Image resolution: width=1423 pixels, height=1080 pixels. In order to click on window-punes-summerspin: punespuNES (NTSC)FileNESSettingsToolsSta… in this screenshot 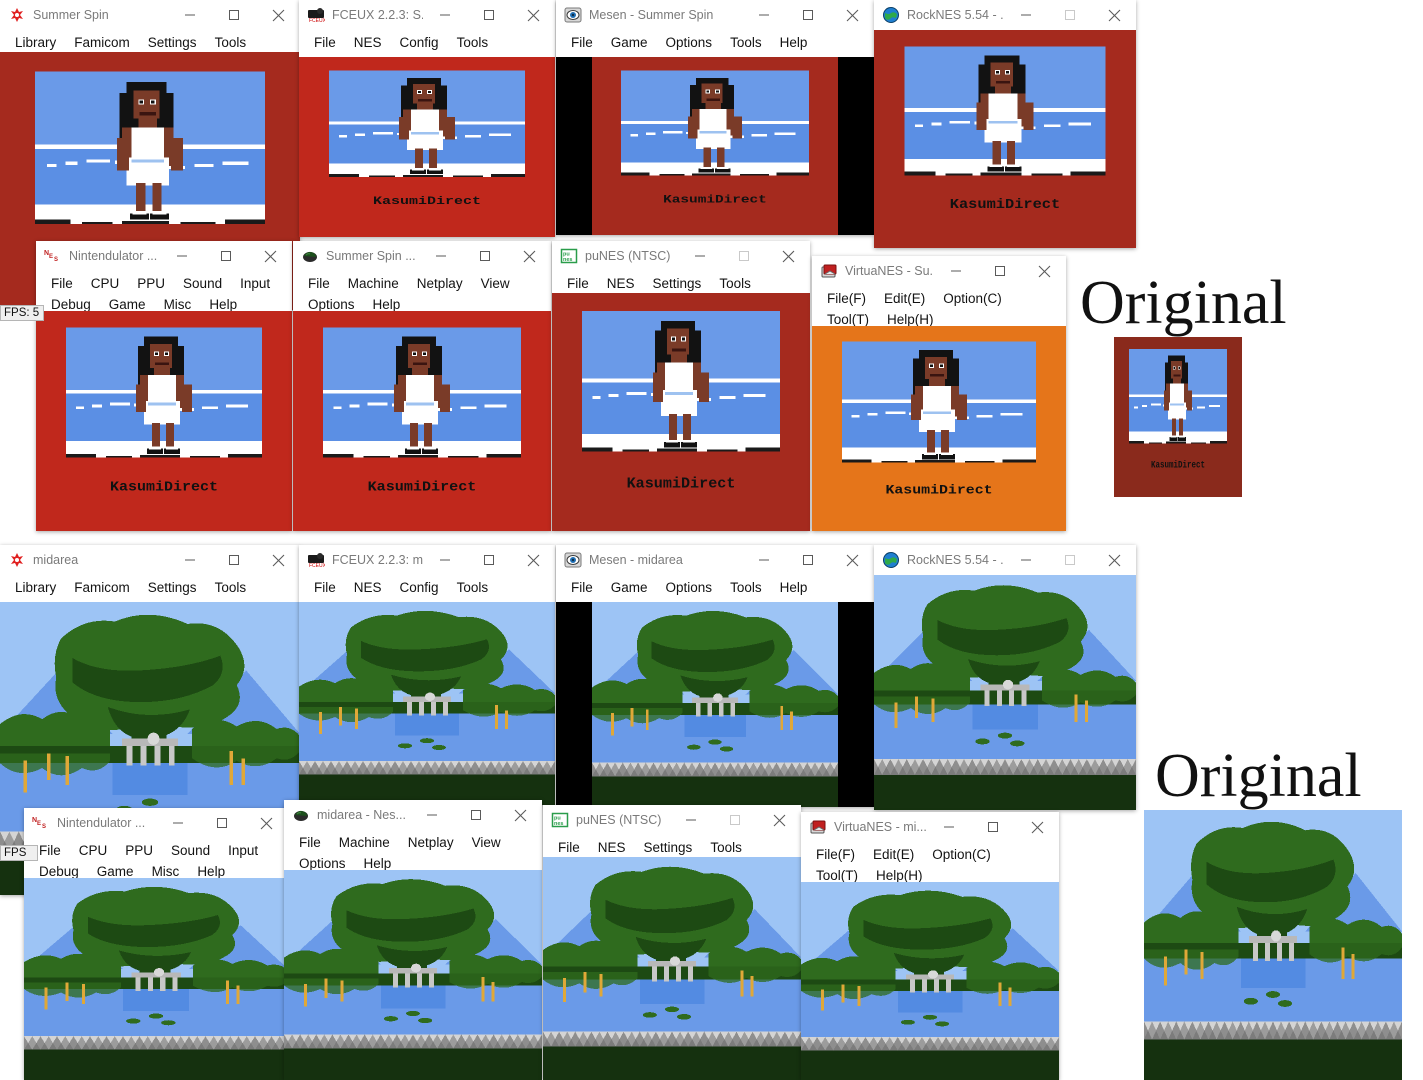, I will do `click(681, 386)`.